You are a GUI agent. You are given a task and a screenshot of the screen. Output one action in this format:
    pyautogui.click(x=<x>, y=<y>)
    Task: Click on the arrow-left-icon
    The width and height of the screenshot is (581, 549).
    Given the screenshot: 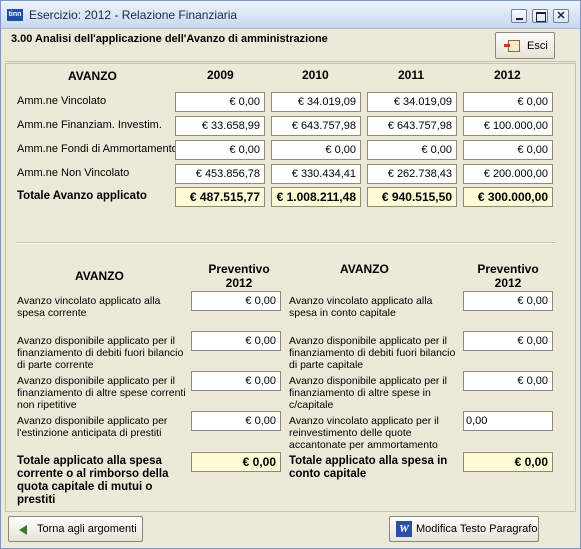 What is the action you would take?
    pyautogui.click(x=23, y=530)
    